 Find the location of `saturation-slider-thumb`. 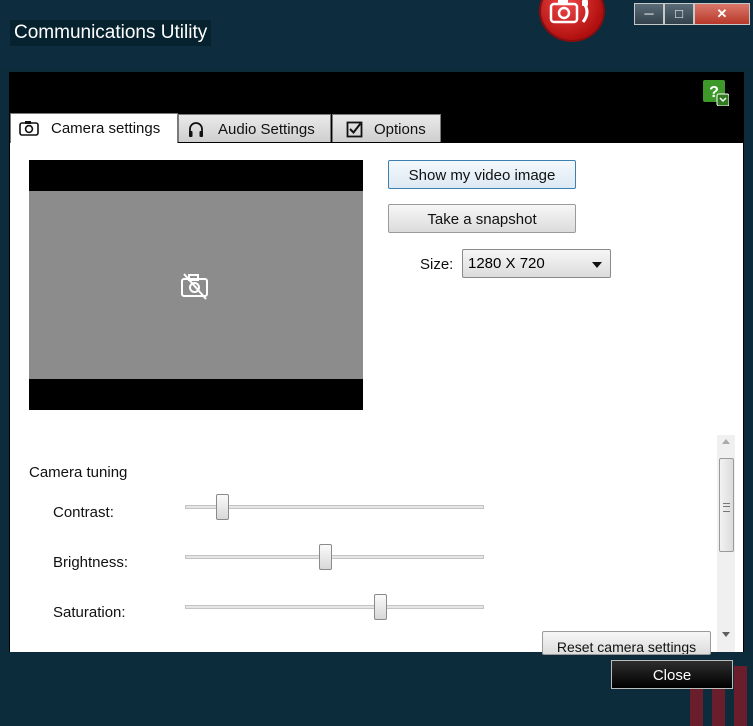

saturation-slider-thumb is located at coordinates (380, 607).